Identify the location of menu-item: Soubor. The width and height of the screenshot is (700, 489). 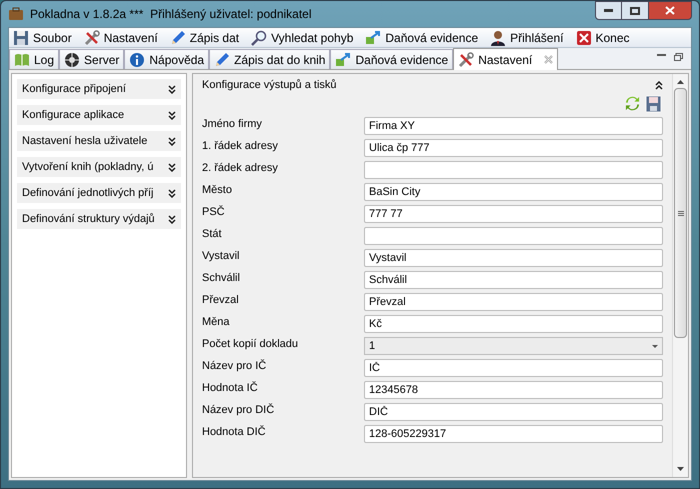
(42, 37).